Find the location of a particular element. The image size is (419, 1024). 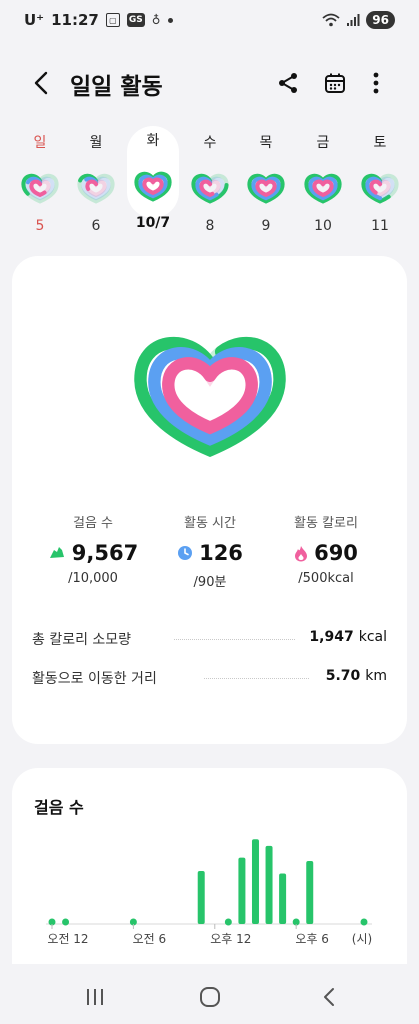

share-button is located at coordinates (288, 83).